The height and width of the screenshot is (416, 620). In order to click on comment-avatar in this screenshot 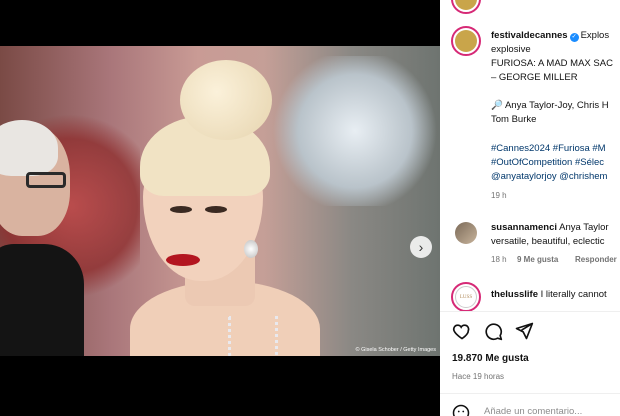, I will do `click(466, 233)`.